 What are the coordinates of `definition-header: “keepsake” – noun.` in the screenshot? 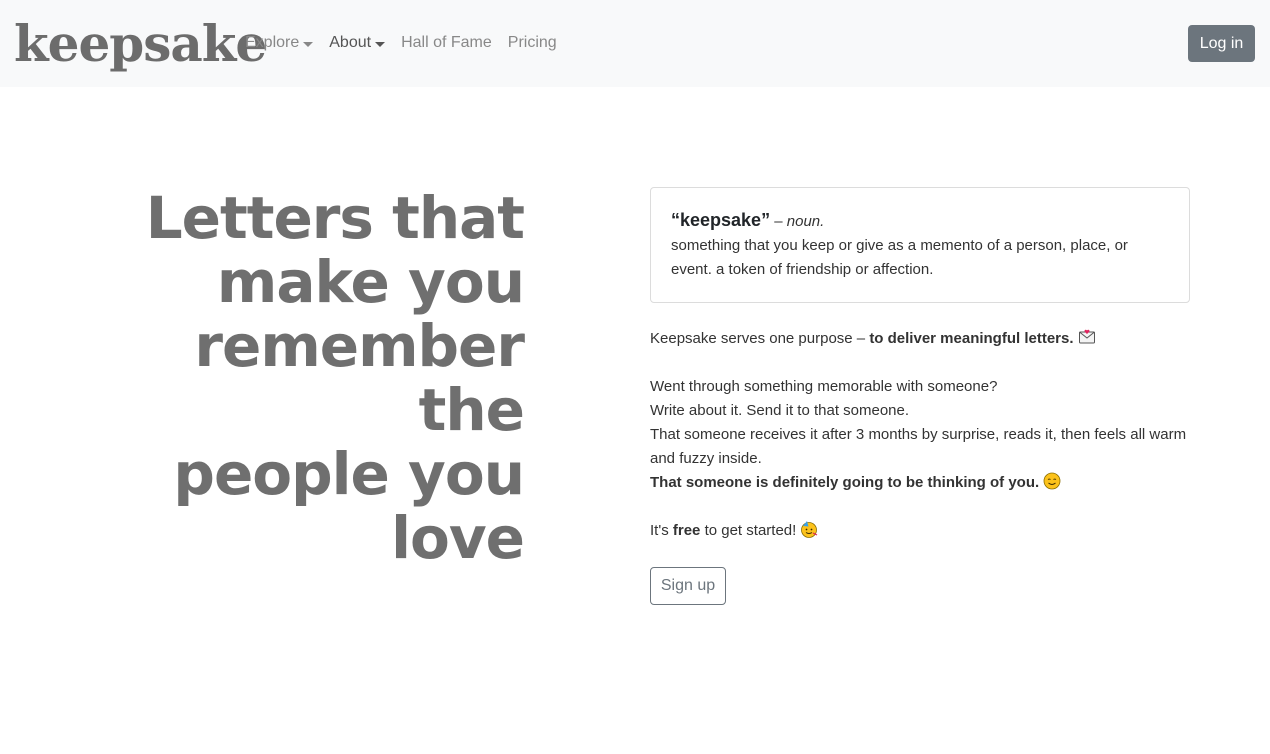 It's located at (920, 221).